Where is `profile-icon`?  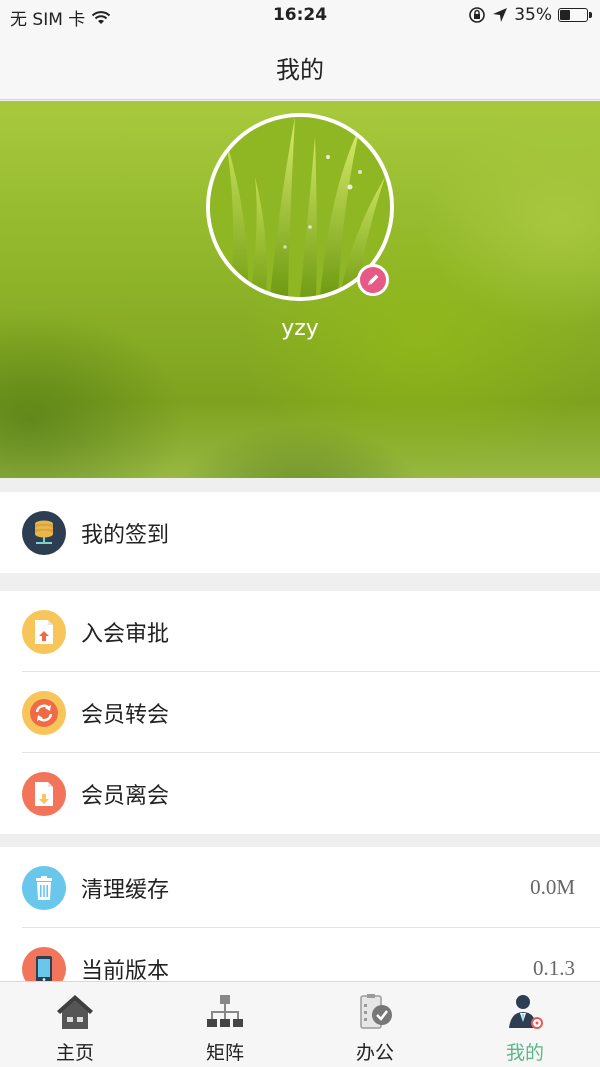
profile-icon is located at coordinates (526, 1012).